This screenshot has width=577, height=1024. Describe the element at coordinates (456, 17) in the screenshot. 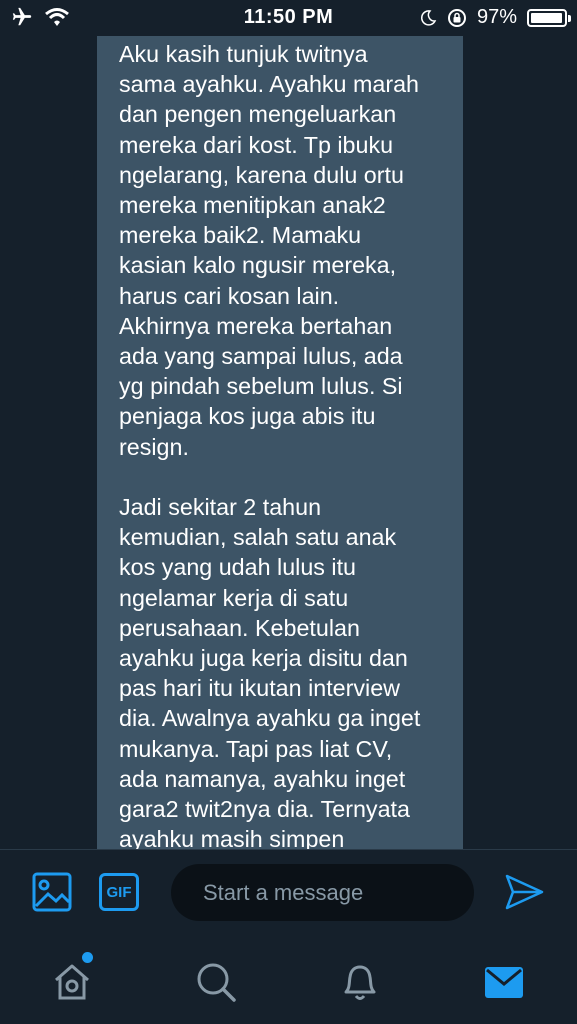

I see `rotation-lock-icon` at that location.